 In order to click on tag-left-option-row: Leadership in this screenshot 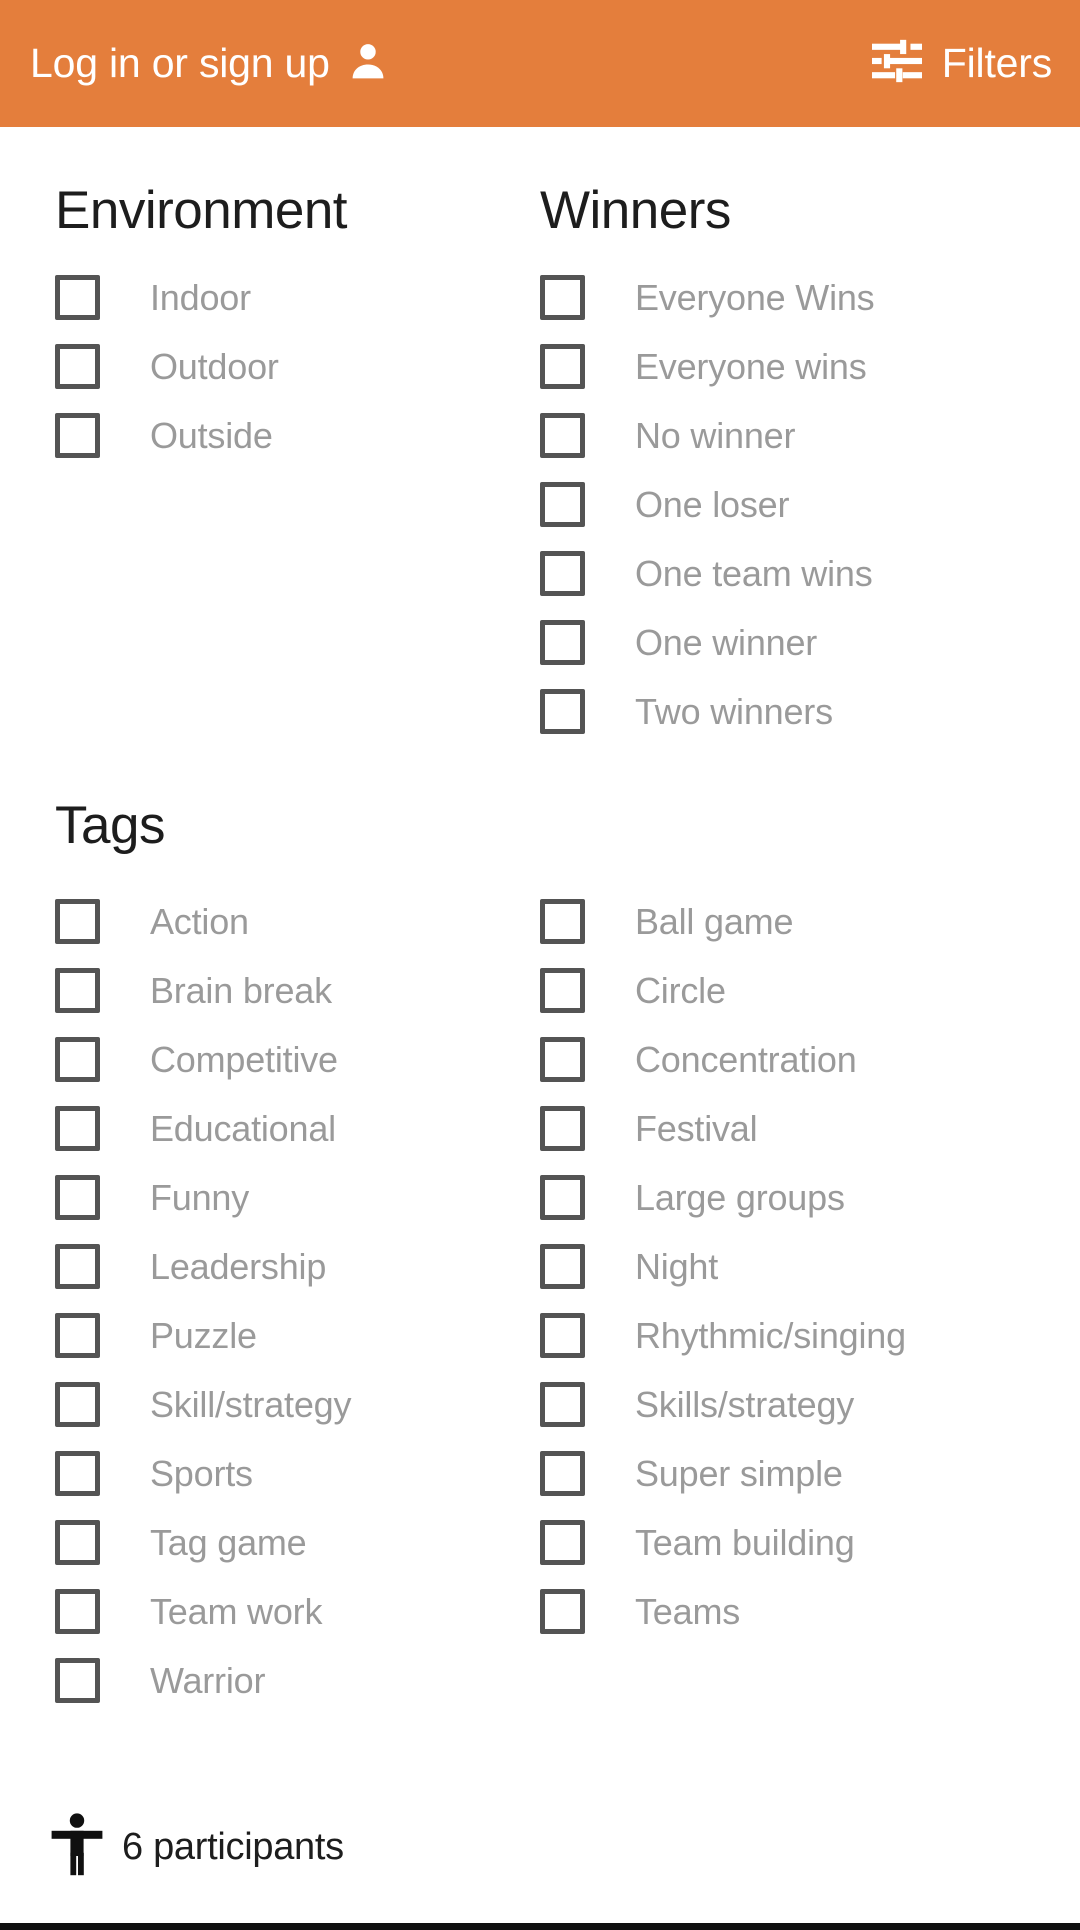, I will do `click(203, 1266)`.